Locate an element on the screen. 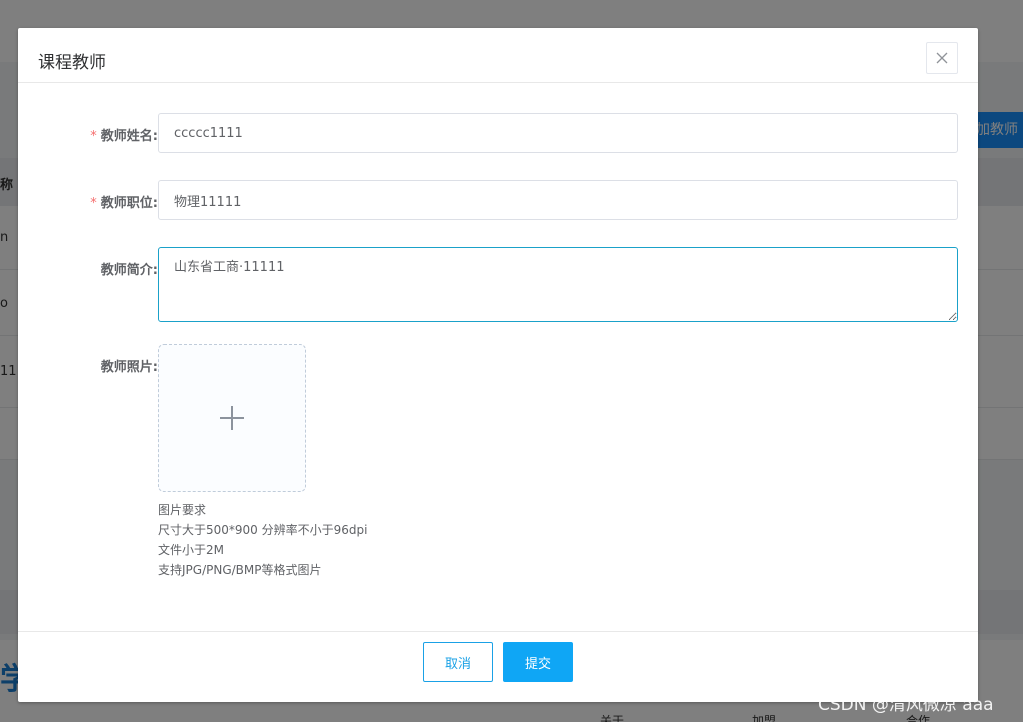 This screenshot has height=722, width=1023. form-item-position: * 教师职位: is located at coordinates (498, 200).